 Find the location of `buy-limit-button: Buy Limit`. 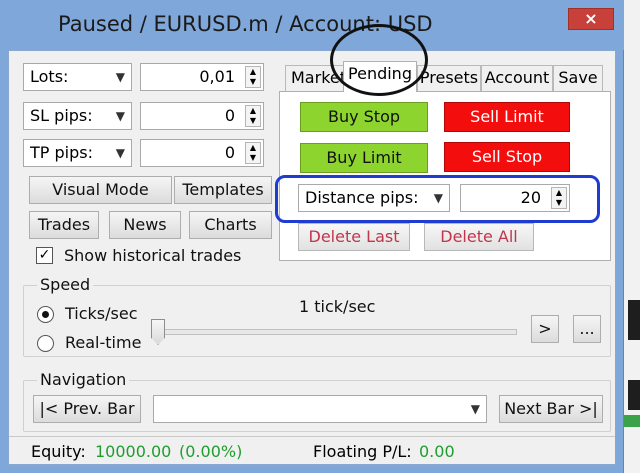

buy-limit-button: Buy Limit is located at coordinates (364, 158).